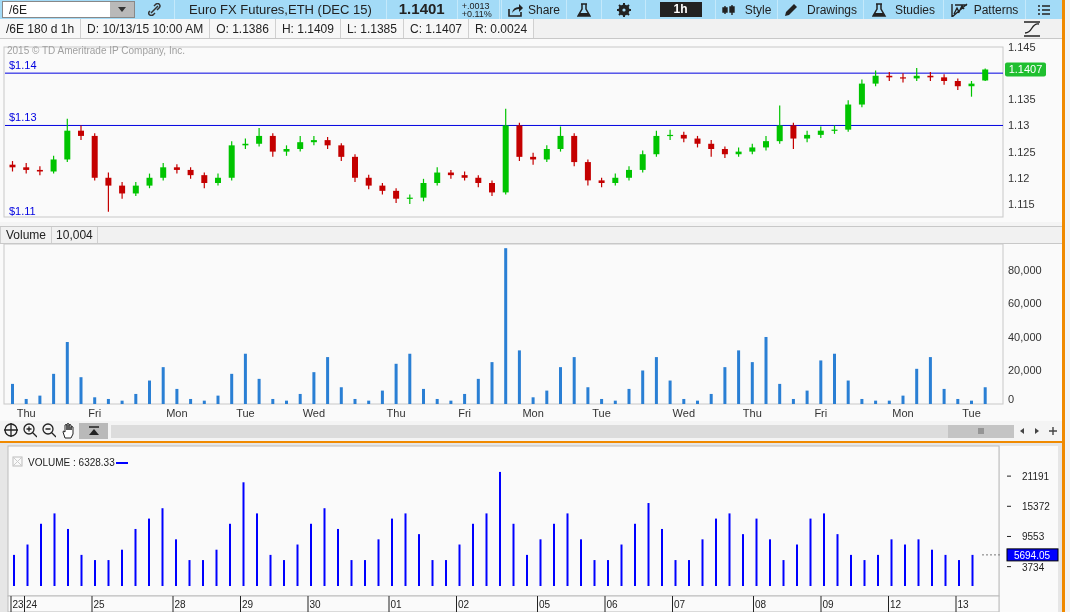 The width and height of the screenshot is (1070, 612). Describe the element at coordinates (1011, 399) in the screenshot. I see `axis-label: 0` at that location.